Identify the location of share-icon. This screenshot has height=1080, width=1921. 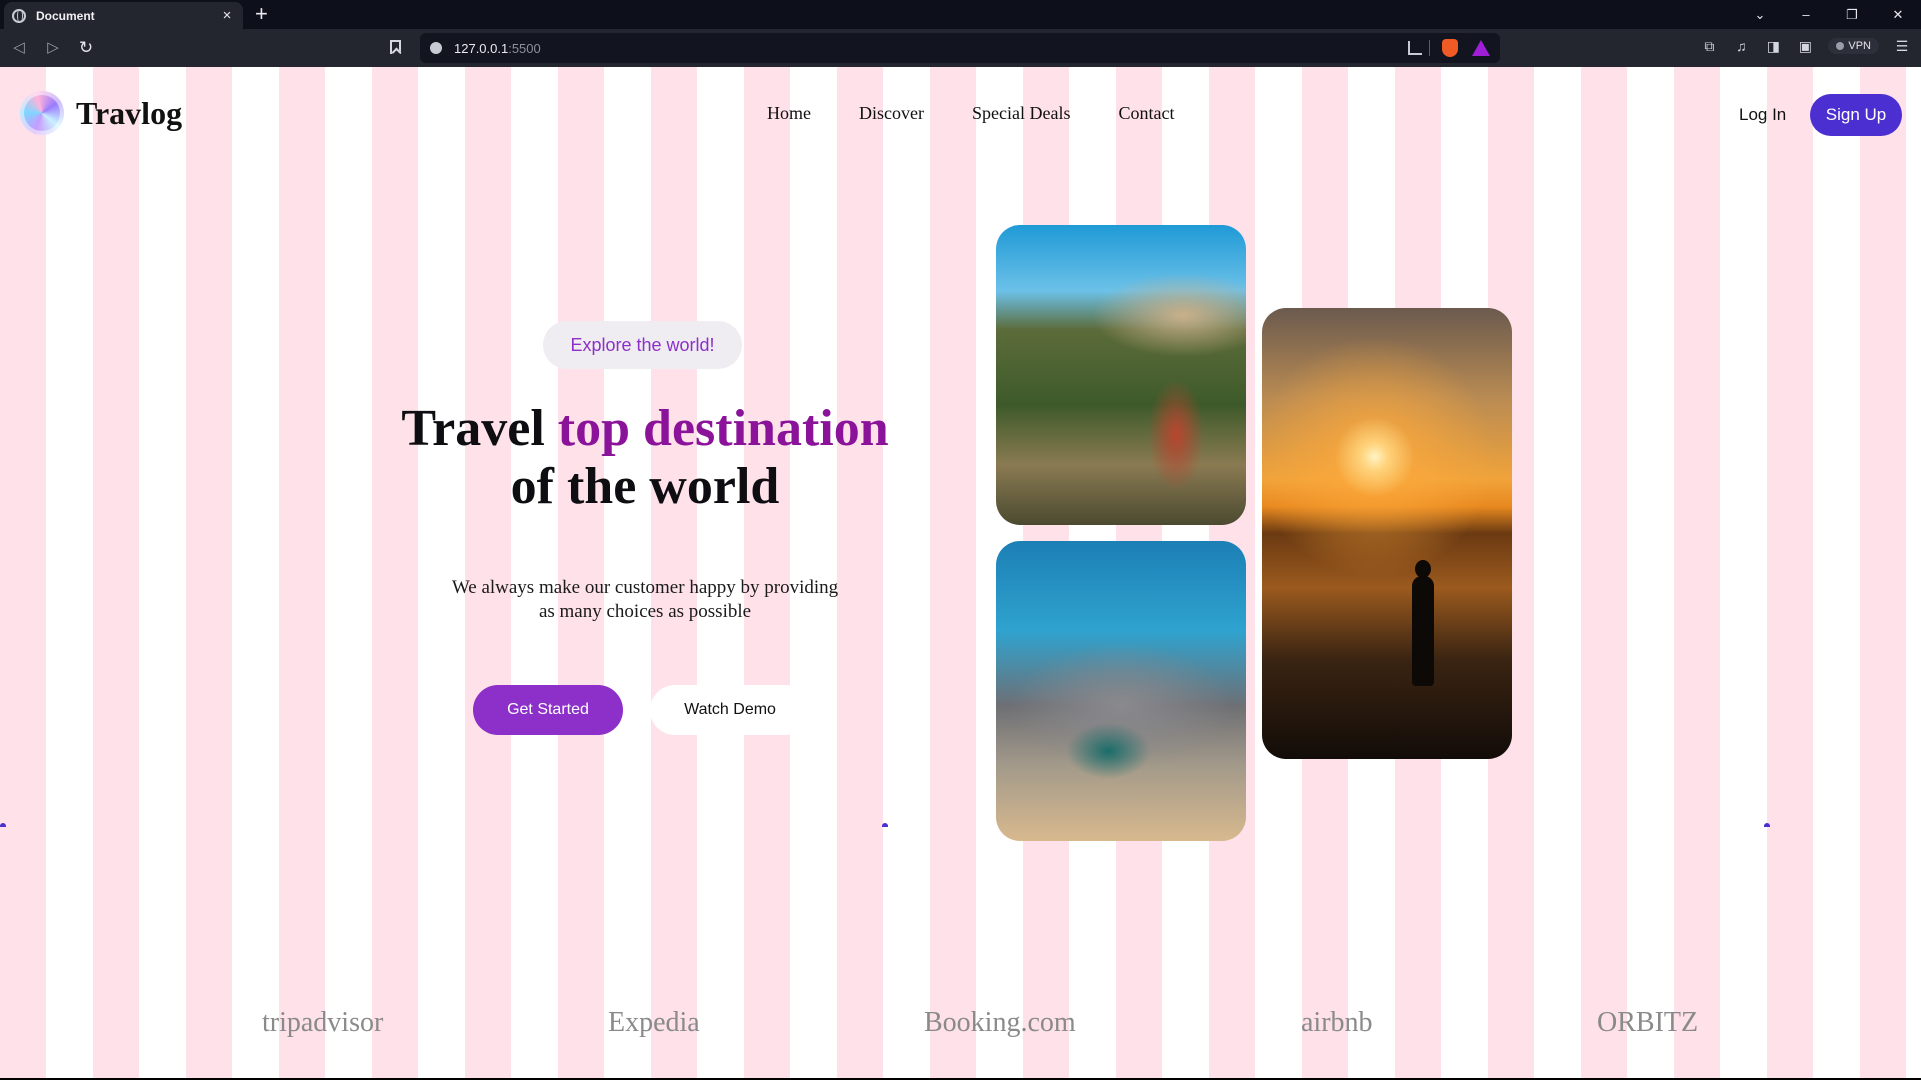
(1415, 48).